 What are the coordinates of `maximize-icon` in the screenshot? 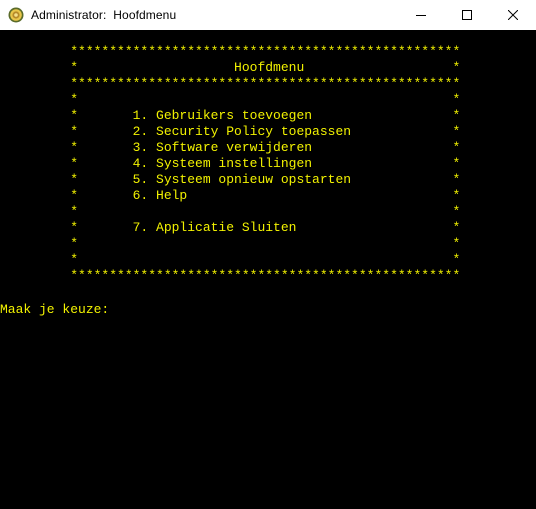 It's located at (467, 15).